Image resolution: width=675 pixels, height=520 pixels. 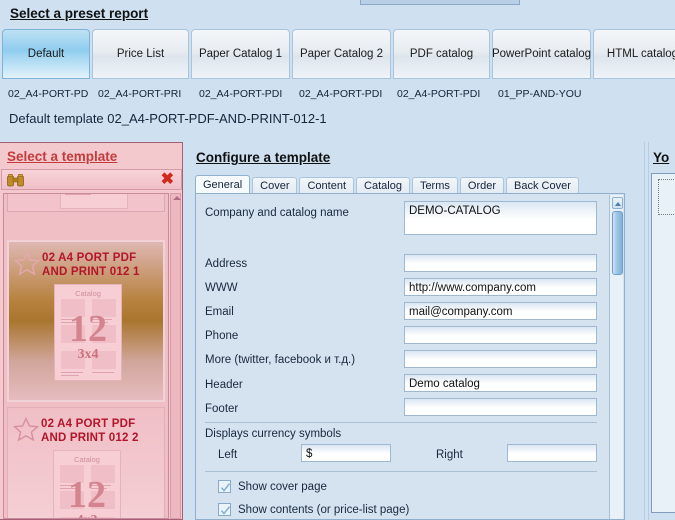 I want to click on field-label-header: Header, so click(x=224, y=385).